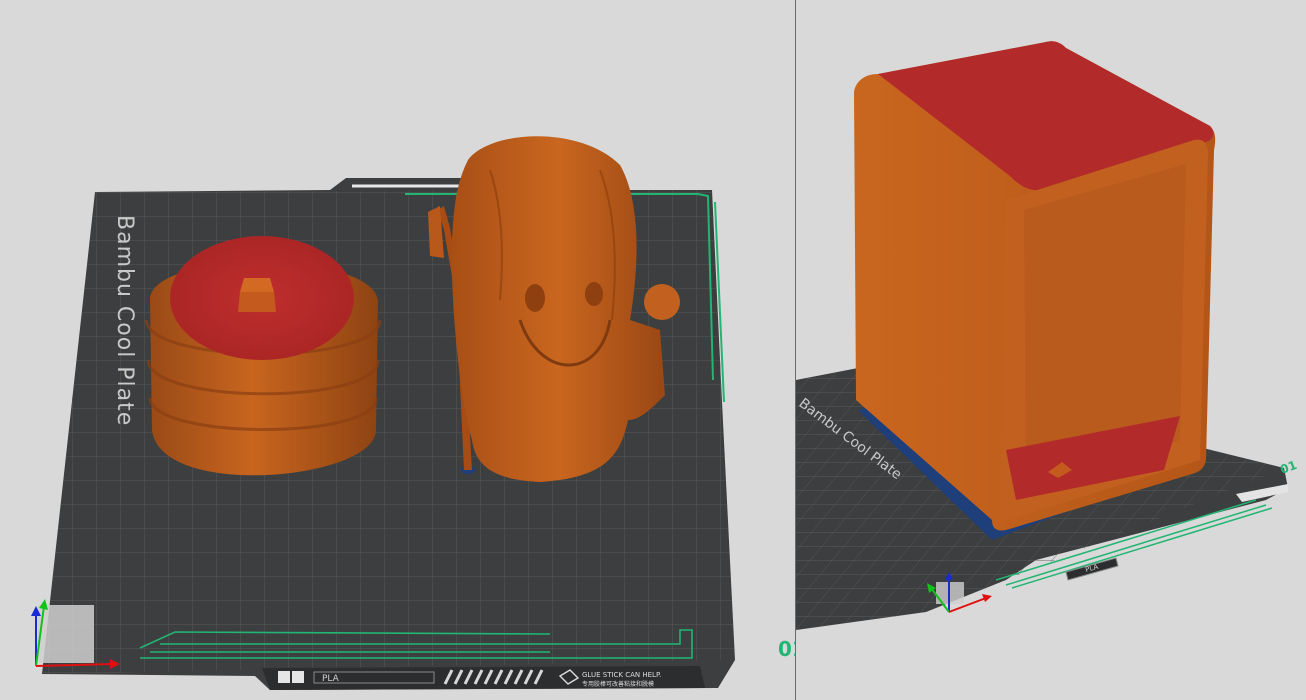 Image resolution: width=1306 pixels, height=700 pixels. Describe the element at coordinates (331, 679) in the screenshot. I see `filament-label: PLA` at that location.